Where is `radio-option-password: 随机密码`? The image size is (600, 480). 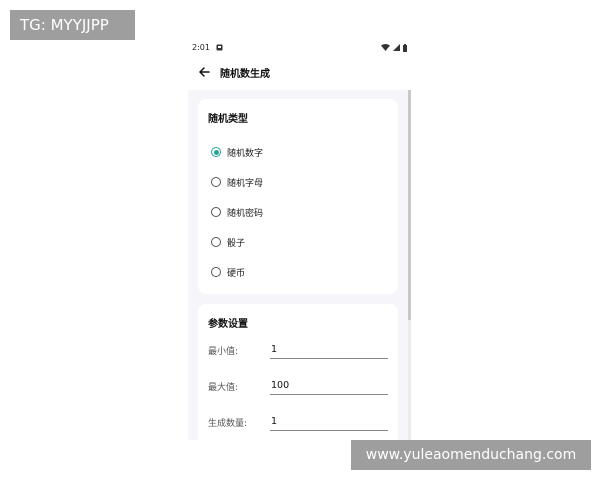 radio-option-password: 随机密码 is located at coordinates (298, 212).